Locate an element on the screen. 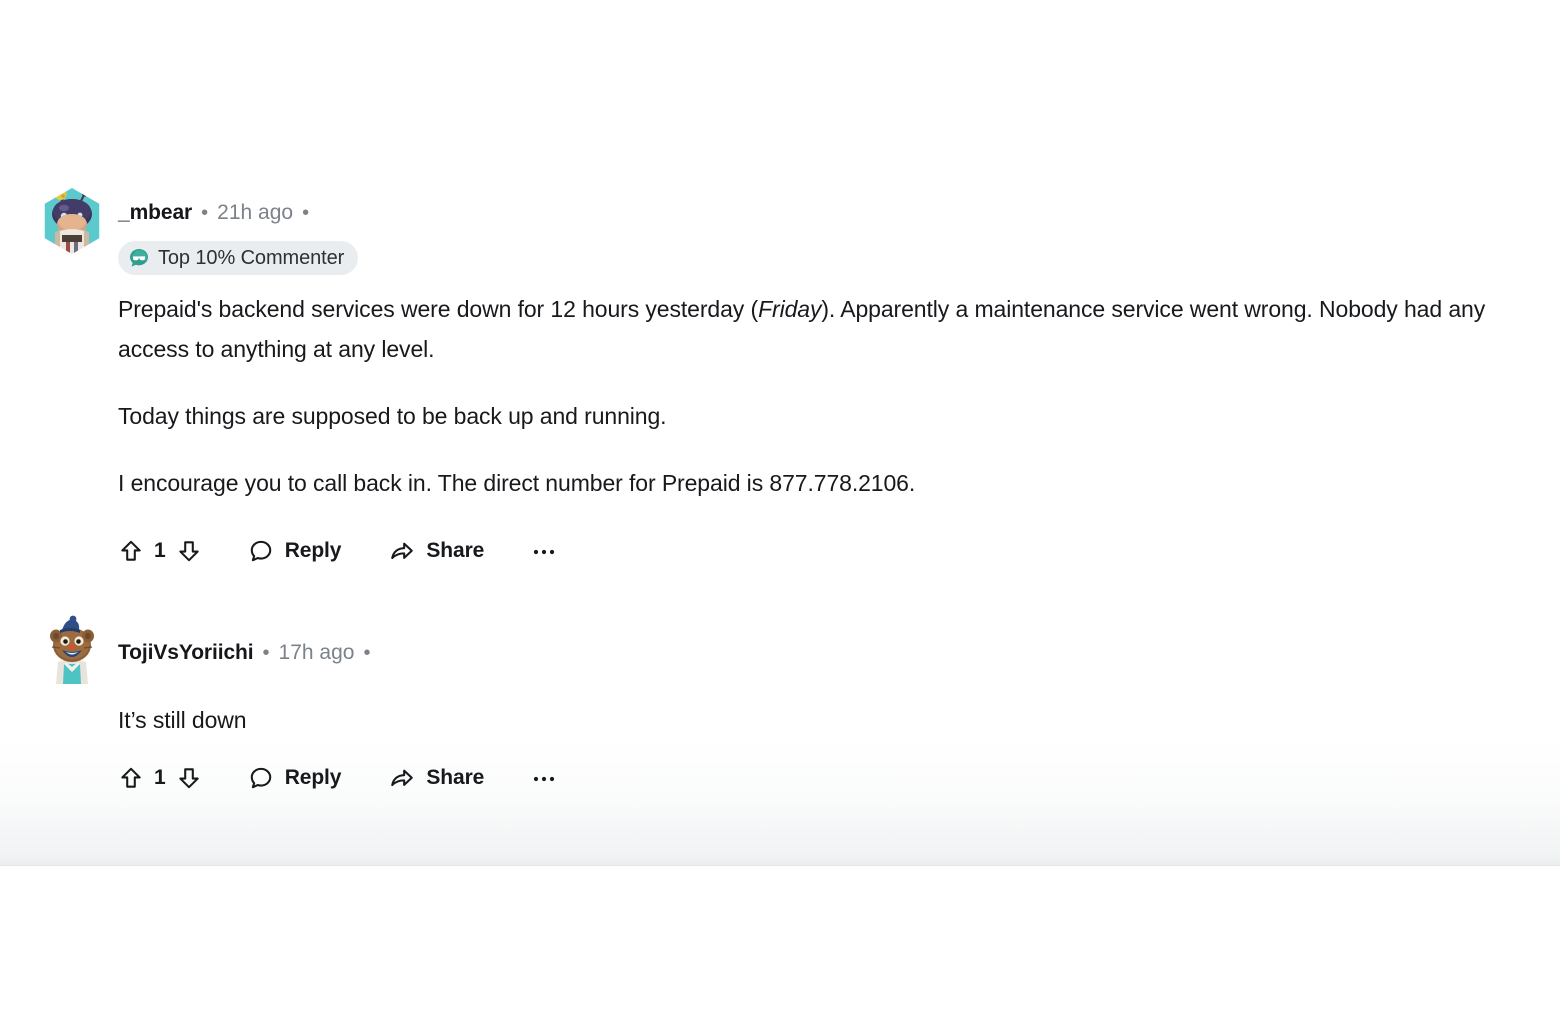 This screenshot has height=1030, width=1560. user-avatar-toji is located at coordinates (72, 648).